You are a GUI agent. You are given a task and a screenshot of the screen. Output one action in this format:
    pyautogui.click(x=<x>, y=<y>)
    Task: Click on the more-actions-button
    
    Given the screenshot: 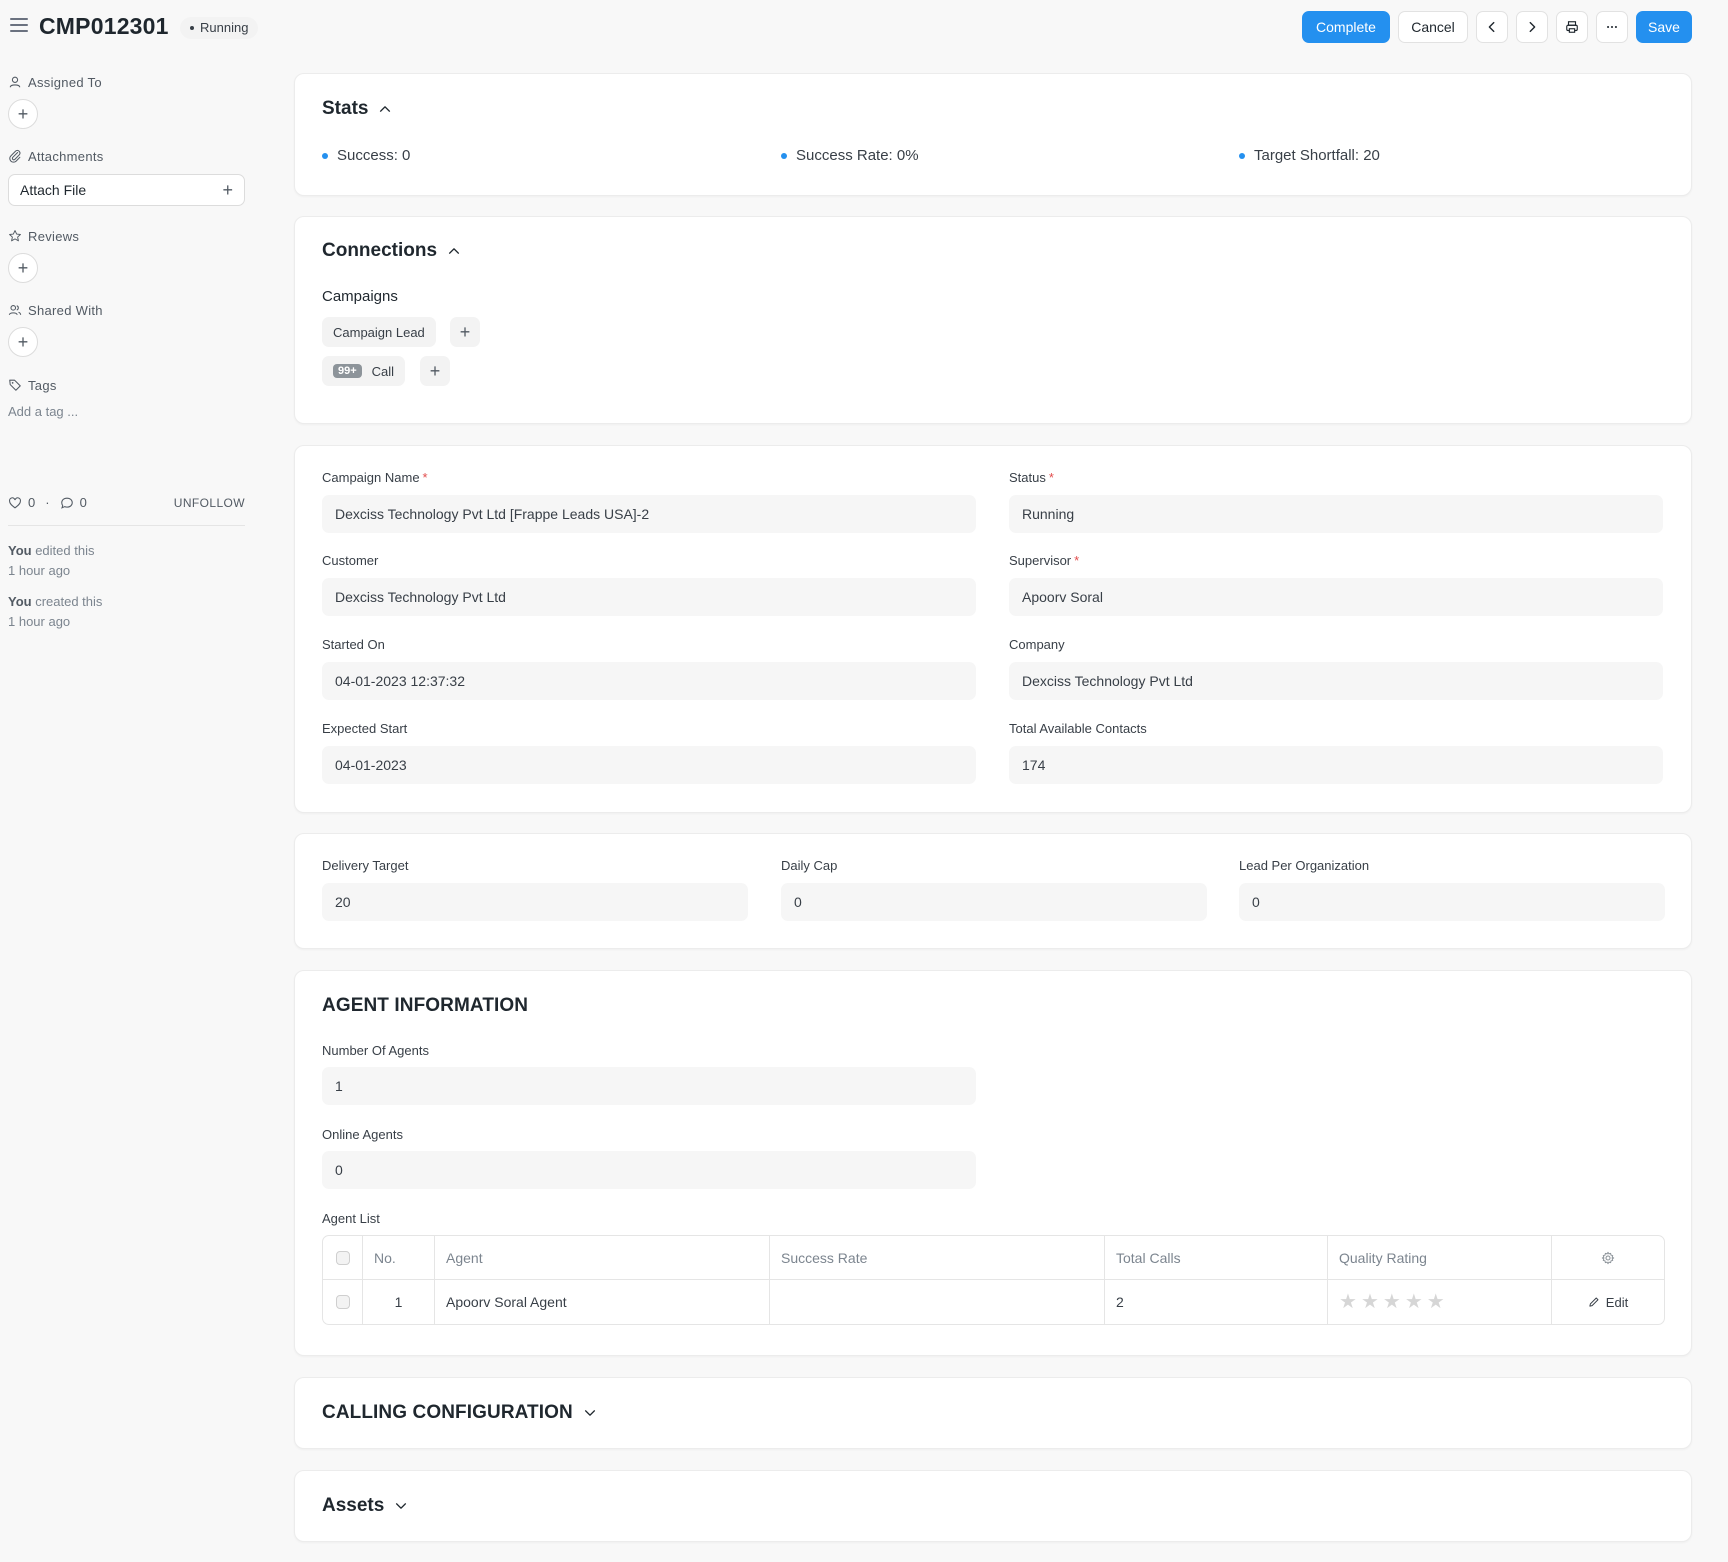 What is the action you would take?
    pyautogui.click(x=1612, y=27)
    